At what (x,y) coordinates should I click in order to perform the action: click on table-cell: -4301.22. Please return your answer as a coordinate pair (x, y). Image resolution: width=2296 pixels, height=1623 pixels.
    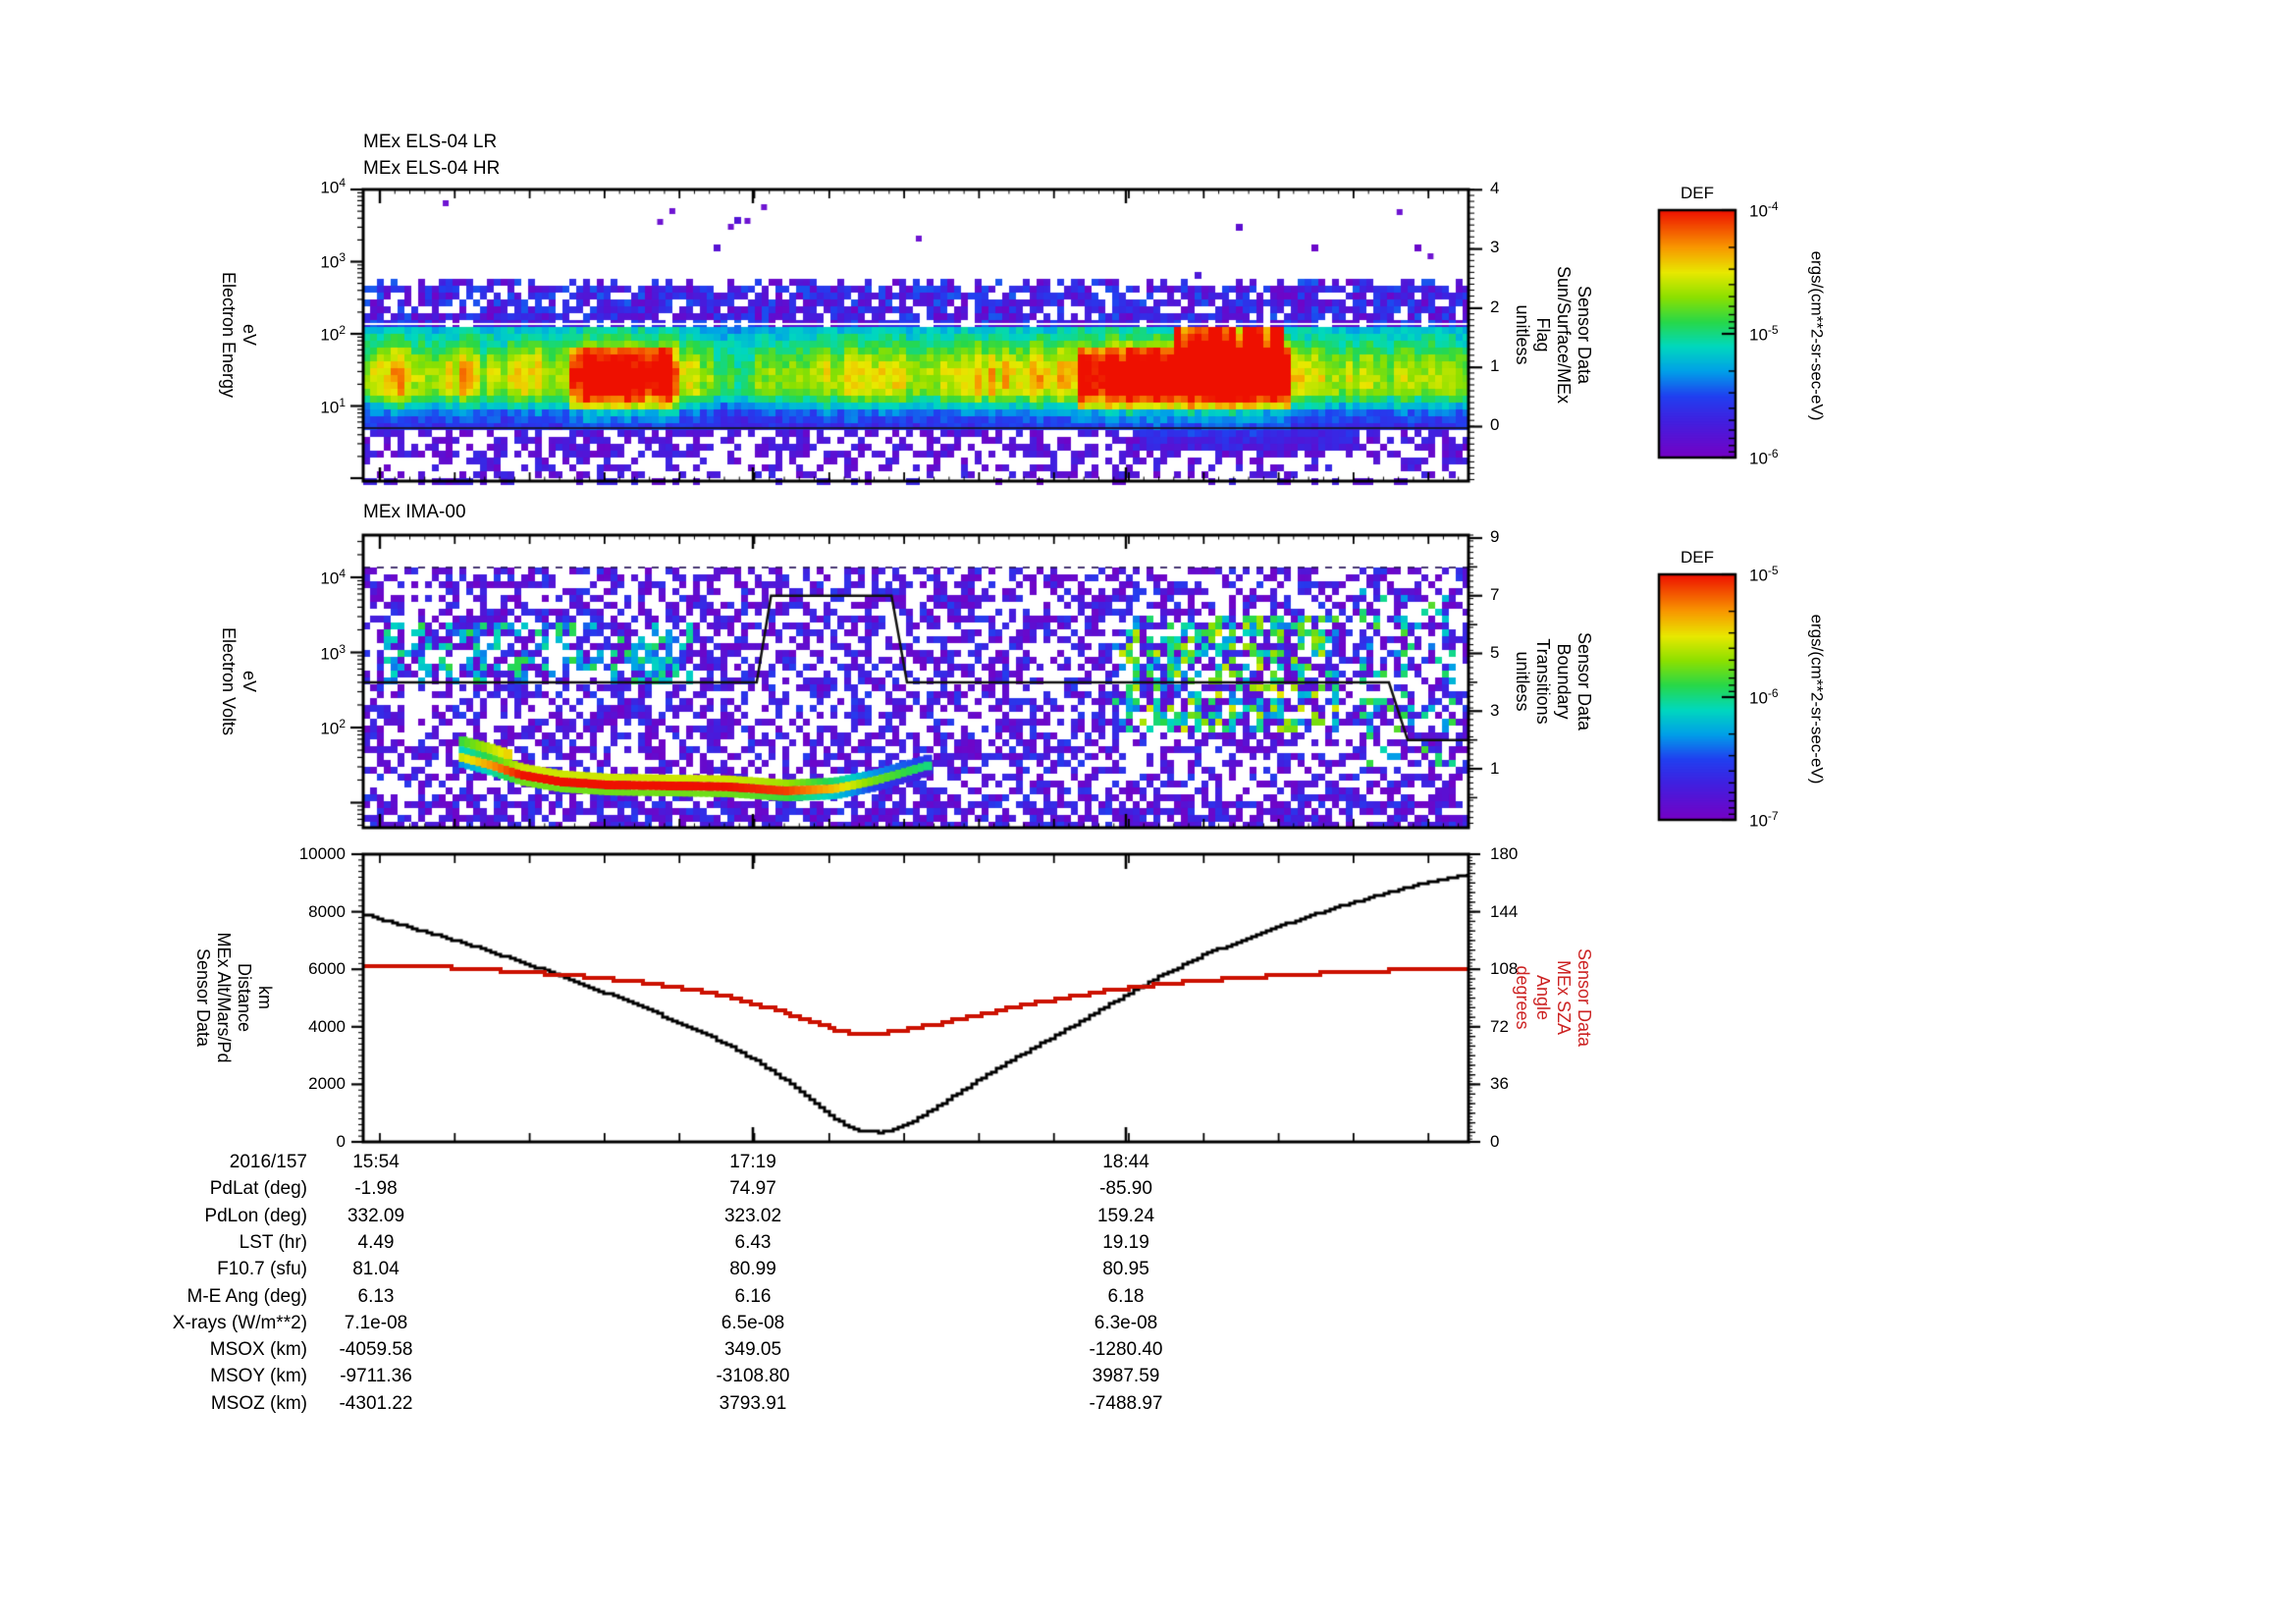
    Looking at the image, I should click on (376, 1403).